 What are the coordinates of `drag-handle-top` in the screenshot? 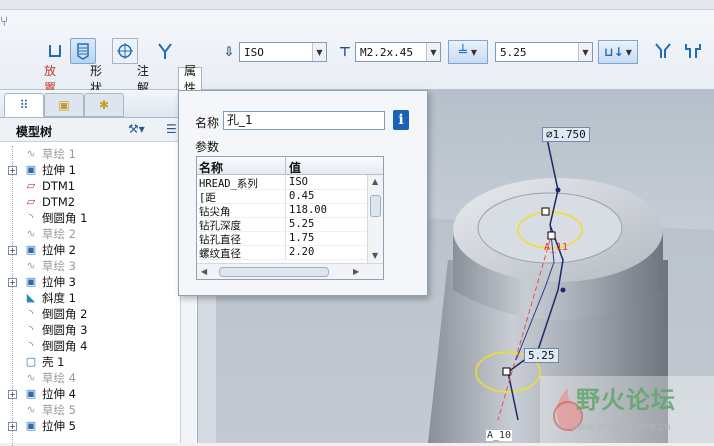 It's located at (545, 211).